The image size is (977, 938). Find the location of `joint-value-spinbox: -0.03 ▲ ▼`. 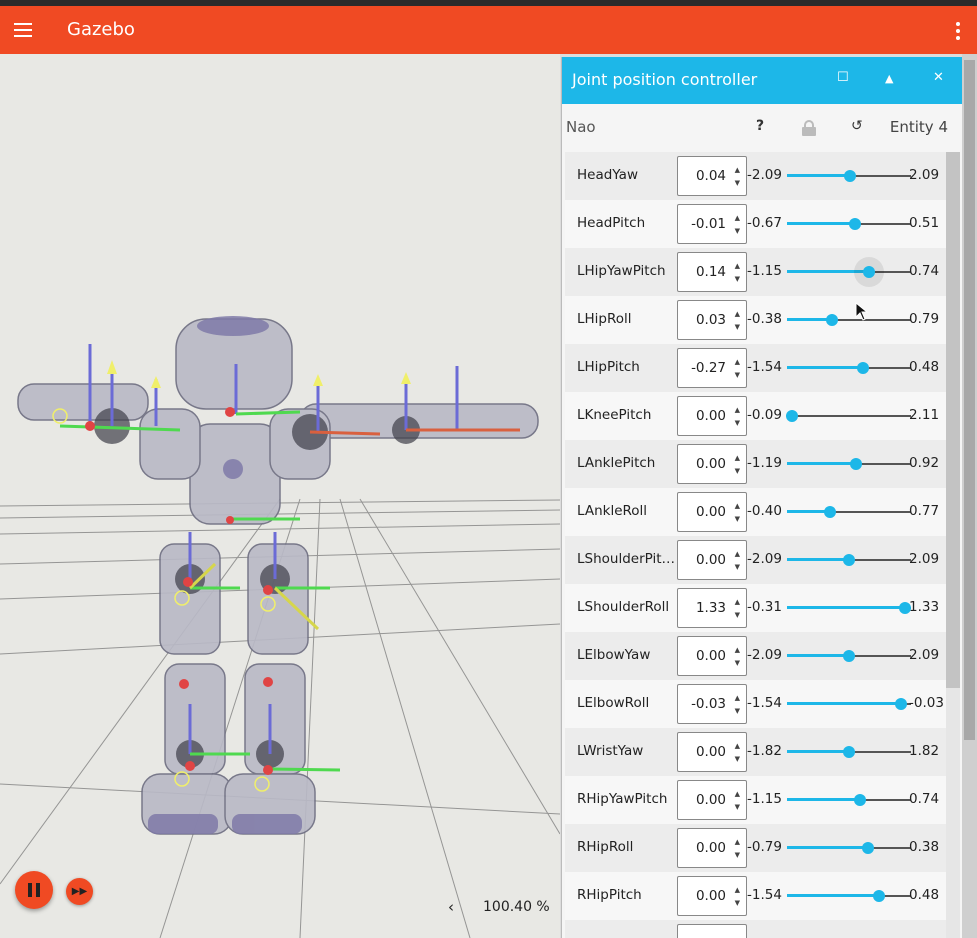

joint-value-spinbox: -0.03 ▲ ▼ is located at coordinates (712, 704).